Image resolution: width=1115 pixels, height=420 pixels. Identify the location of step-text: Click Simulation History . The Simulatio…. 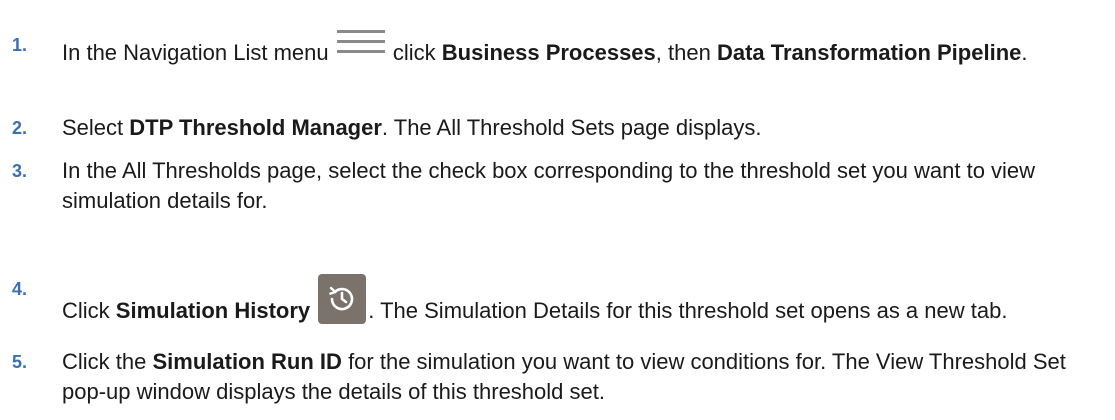
(583, 300).